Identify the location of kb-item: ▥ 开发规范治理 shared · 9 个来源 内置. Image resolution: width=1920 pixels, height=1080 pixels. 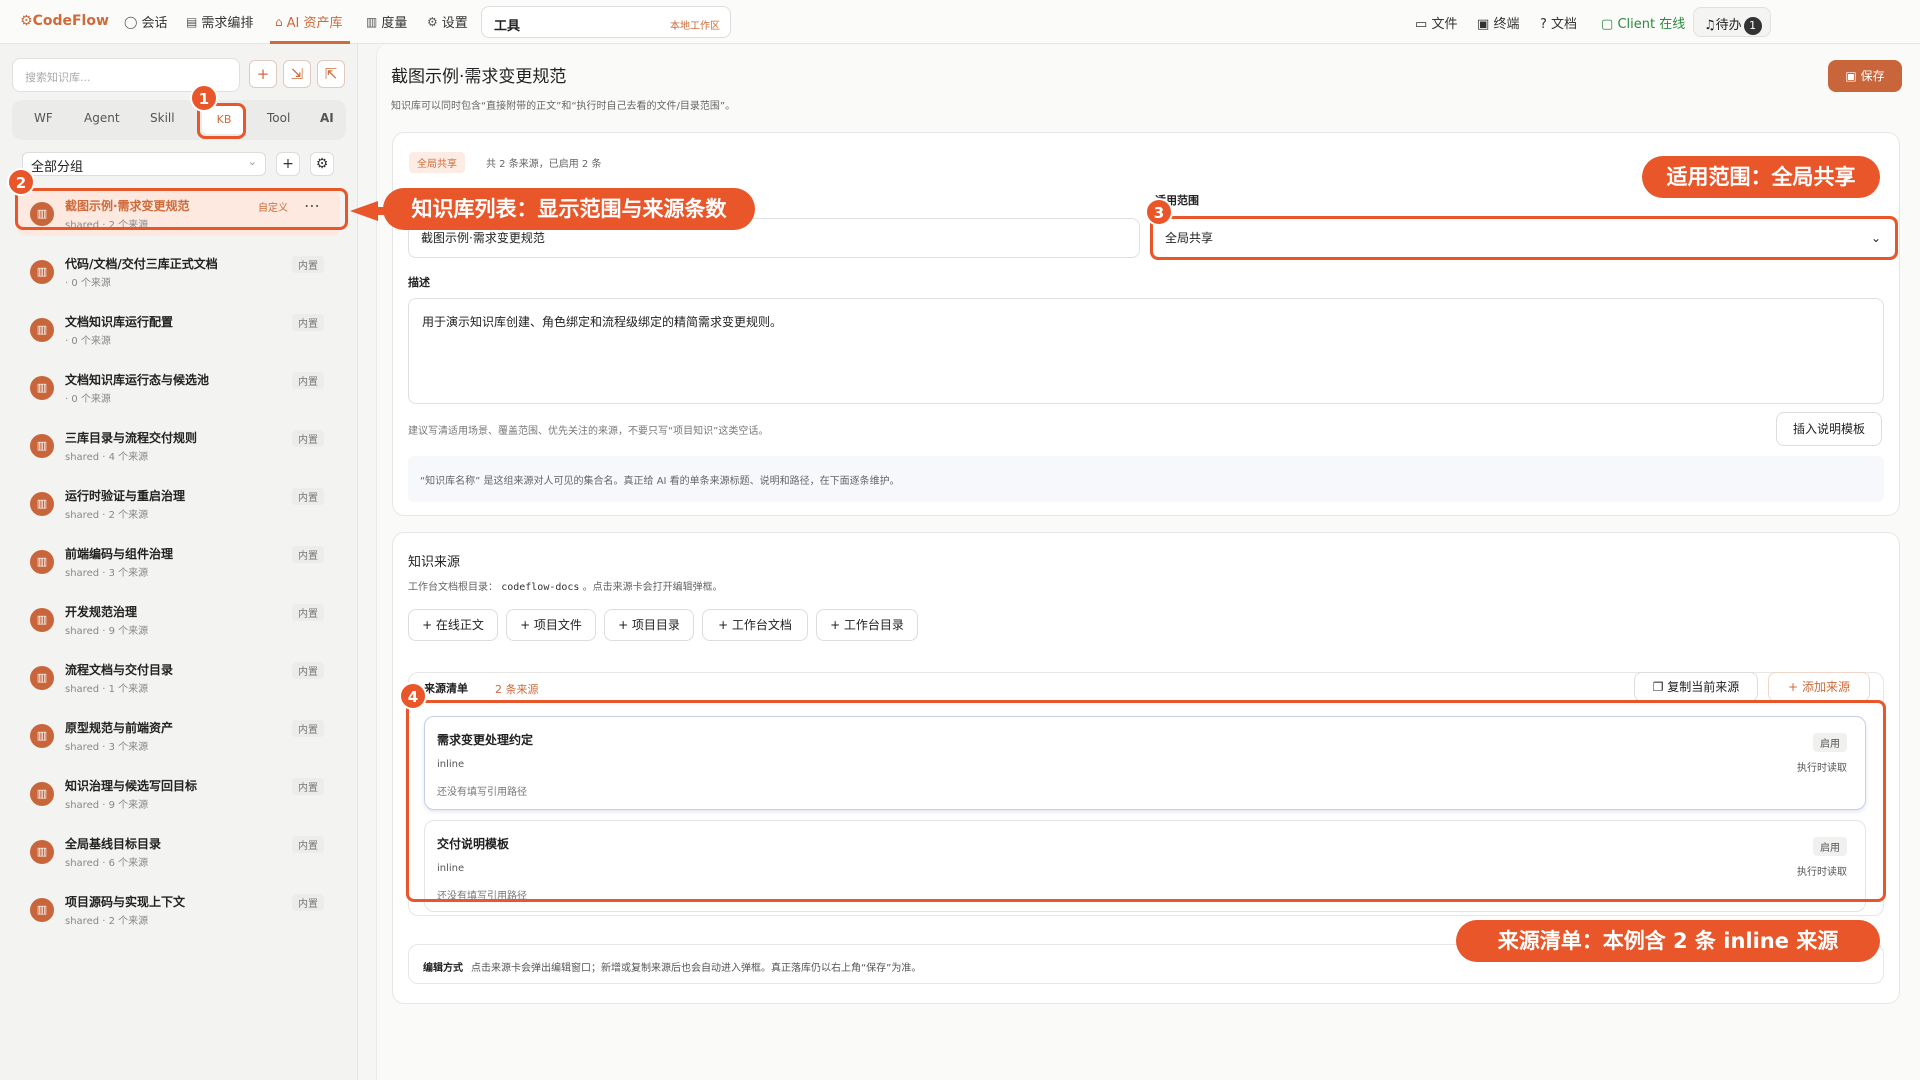
(179, 619).